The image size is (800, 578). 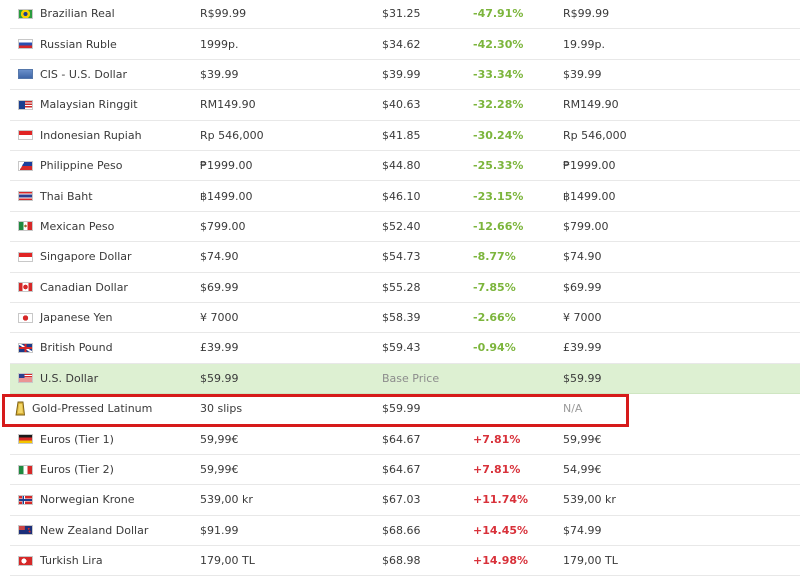 What do you see at coordinates (25, 256) in the screenshot?
I see `singapore-flag-icon` at bounding box center [25, 256].